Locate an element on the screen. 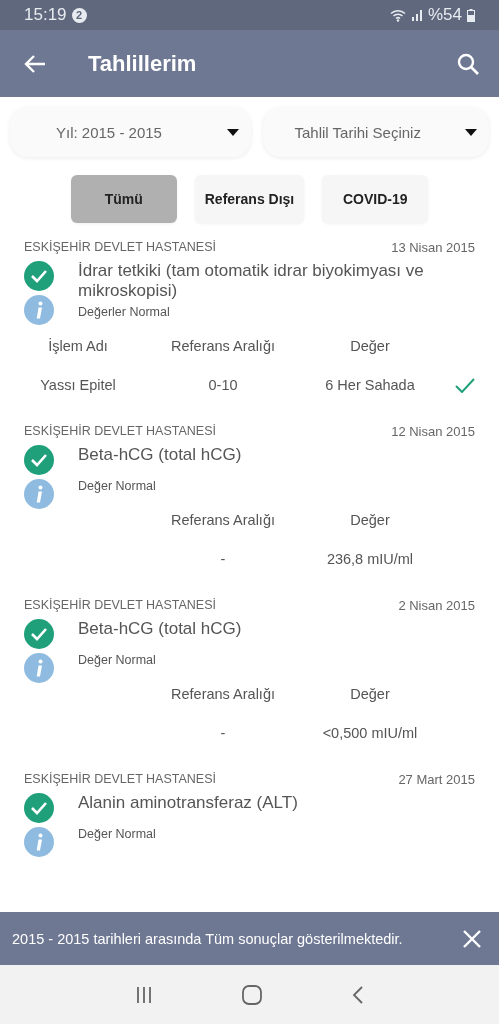 The image size is (499, 1024). filter-tab: Referans Dışı is located at coordinates (249, 199).